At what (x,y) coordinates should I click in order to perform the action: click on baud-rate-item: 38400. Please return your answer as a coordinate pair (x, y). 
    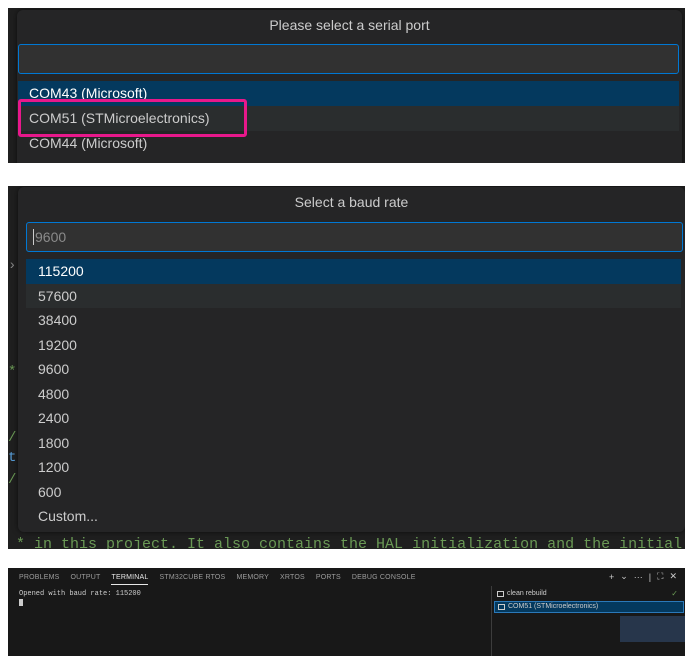
    Looking at the image, I should click on (353, 320).